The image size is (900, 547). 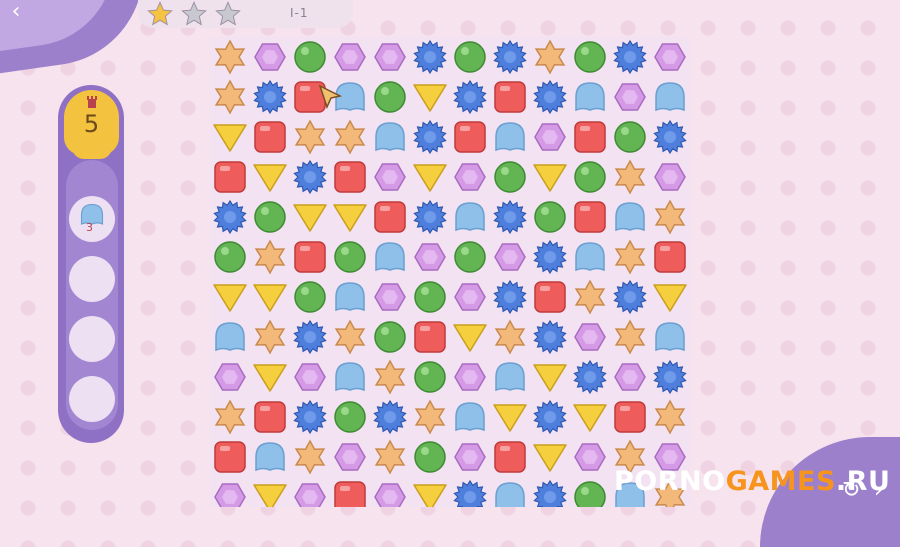 I want to click on next-button: ›, so click(x=878, y=490).